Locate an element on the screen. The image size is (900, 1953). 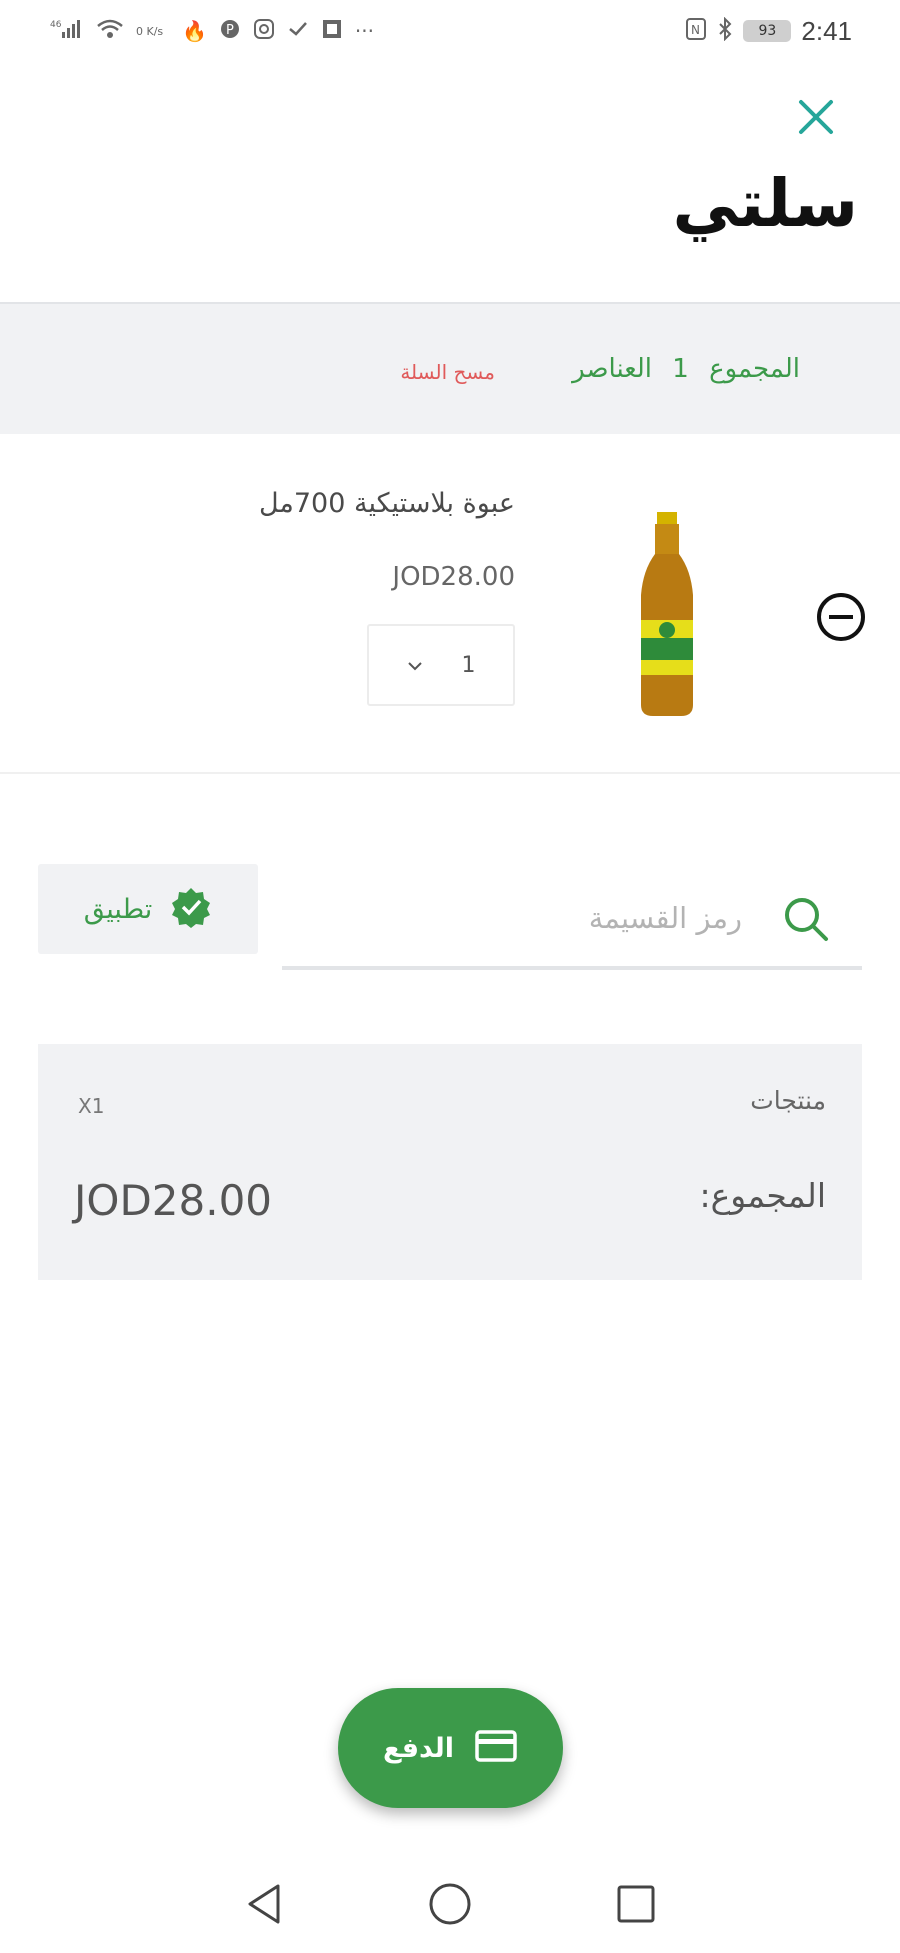
check-icon is located at coordinates (298, 31).